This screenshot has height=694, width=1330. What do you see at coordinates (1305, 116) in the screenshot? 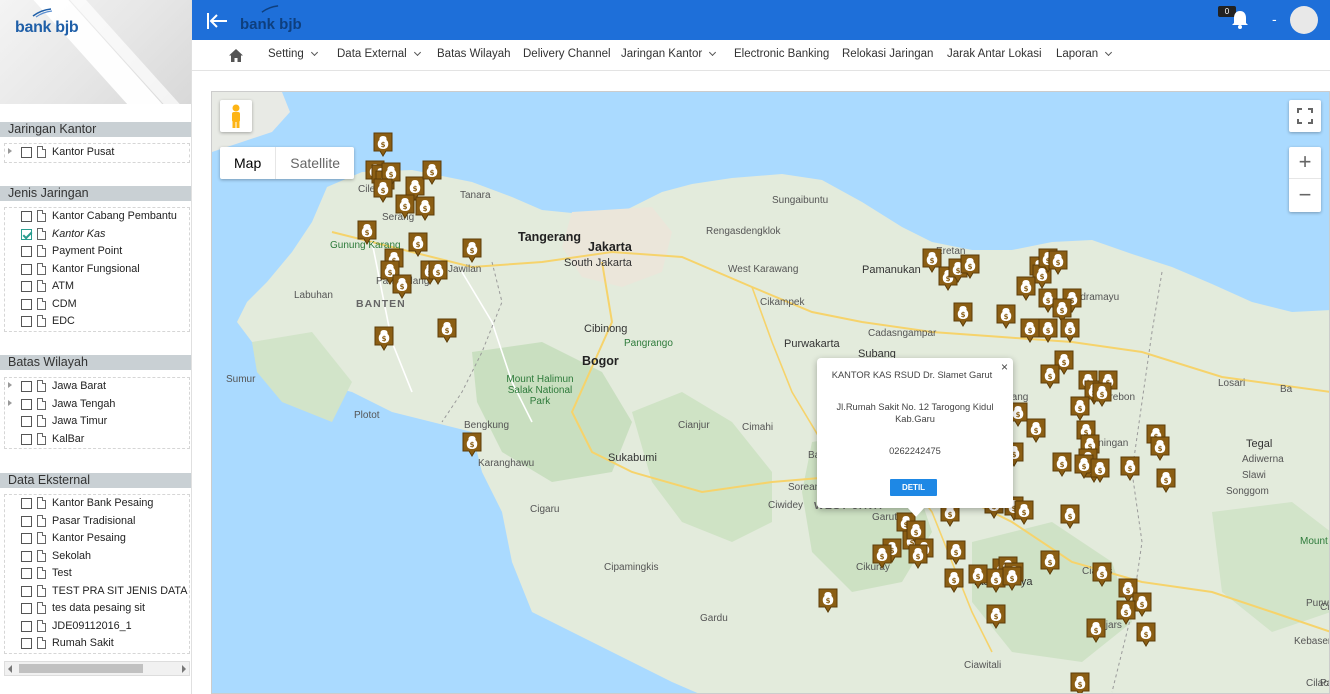
I see `fullscreen-button` at bounding box center [1305, 116].